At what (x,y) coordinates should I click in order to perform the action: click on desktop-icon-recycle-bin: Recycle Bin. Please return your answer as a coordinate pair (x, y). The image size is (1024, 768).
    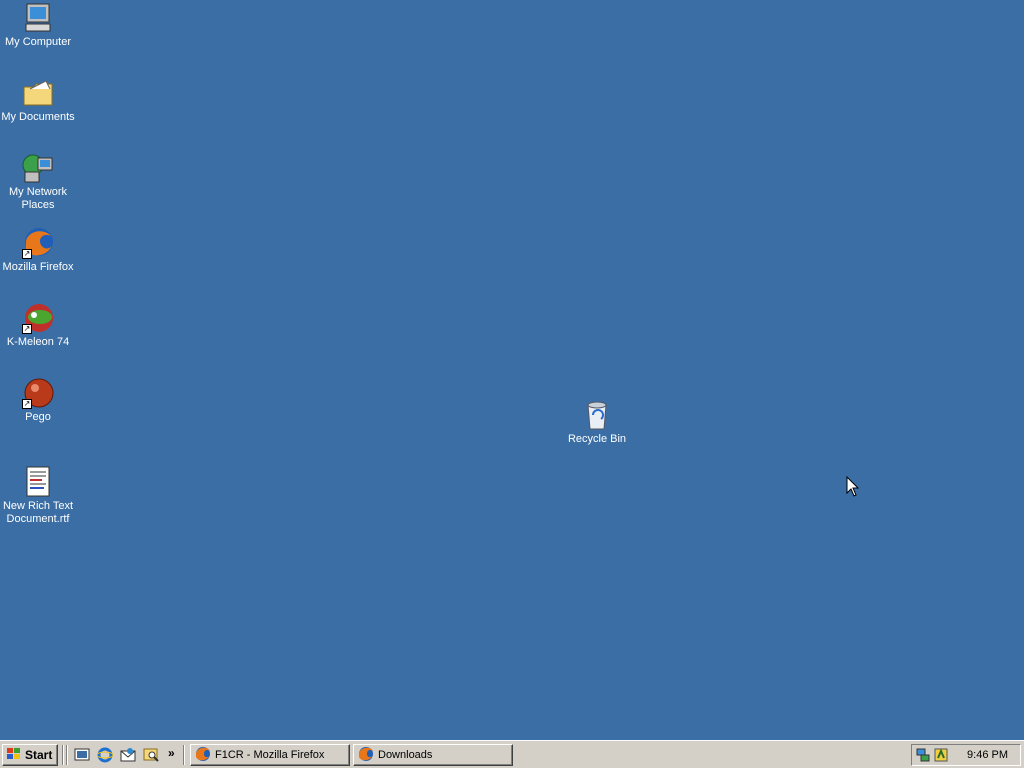
    Looking at the image, I should click on (597, 422).